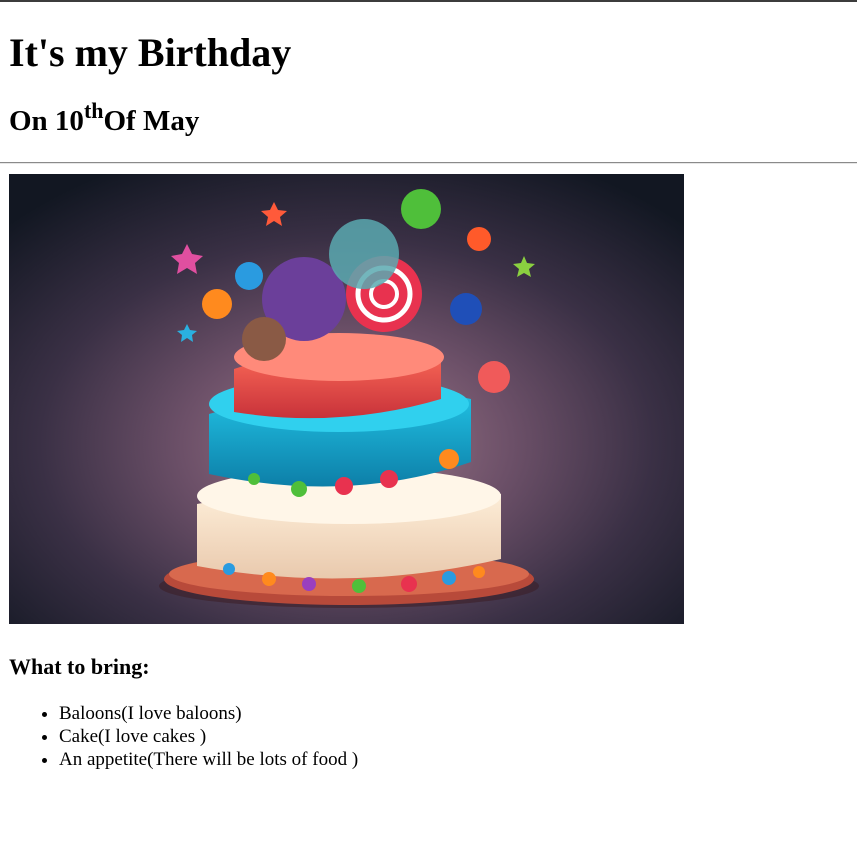 This screenshot has height=867, width=857. Describe the element at coordinates (93, 110) in the screenshot. I see `date-ordinal-suffix: th` at that location.